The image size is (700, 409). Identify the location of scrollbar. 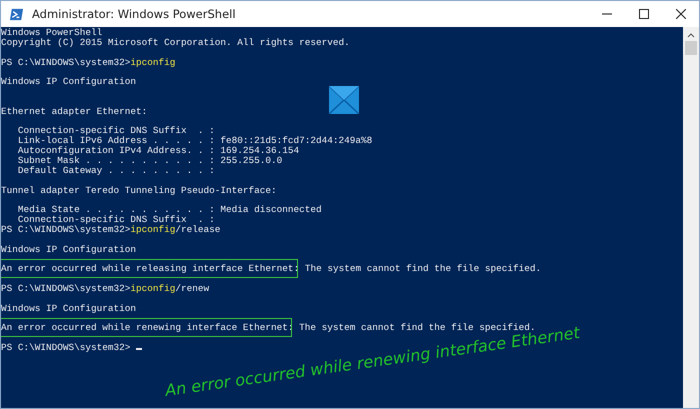
(691, 217).